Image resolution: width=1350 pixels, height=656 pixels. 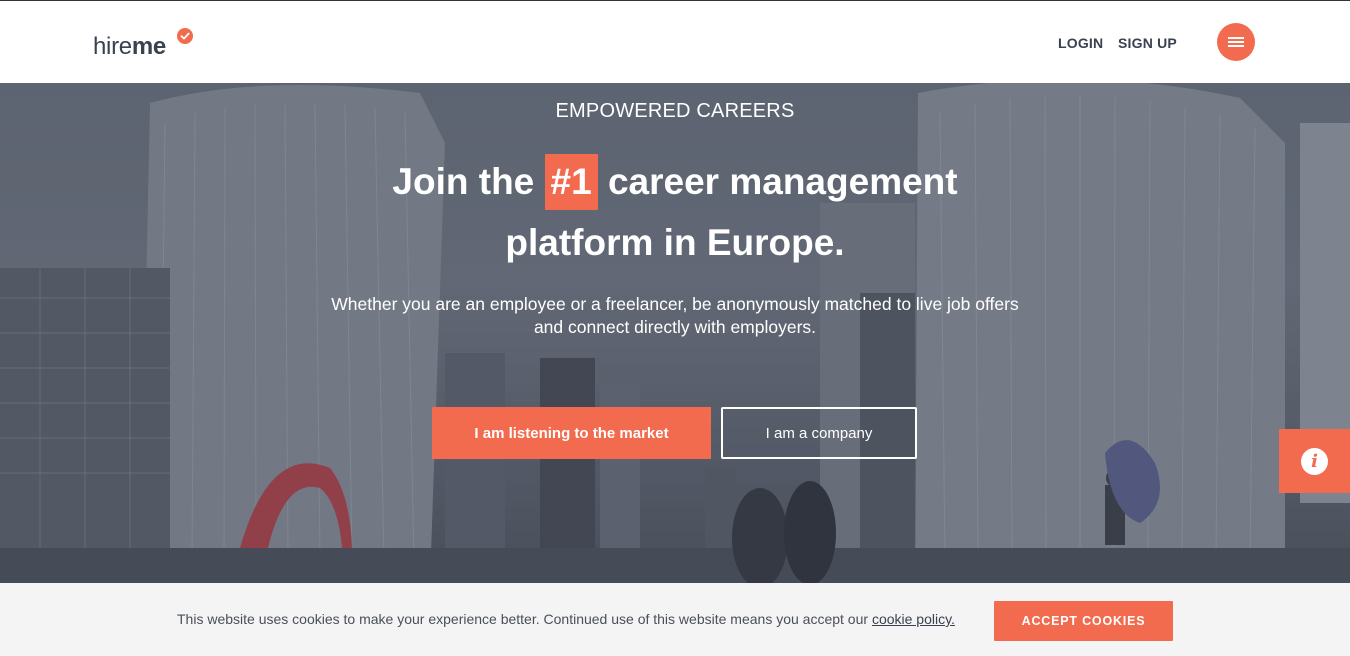 What do you see at coordinates (1083, 621) in the screenshot?
I see `accept-cookies-button: ACCEPT COOKIES` at bounding box center [1083, 621].